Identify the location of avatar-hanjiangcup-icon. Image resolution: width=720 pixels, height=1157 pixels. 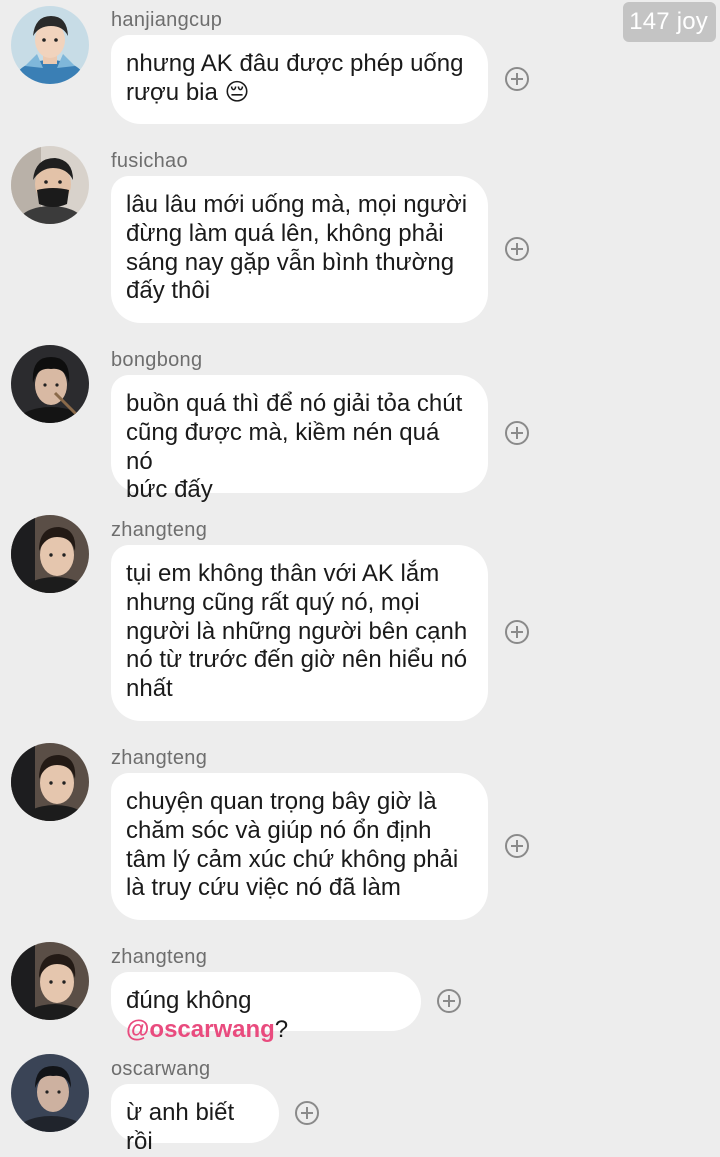
(50, 45).